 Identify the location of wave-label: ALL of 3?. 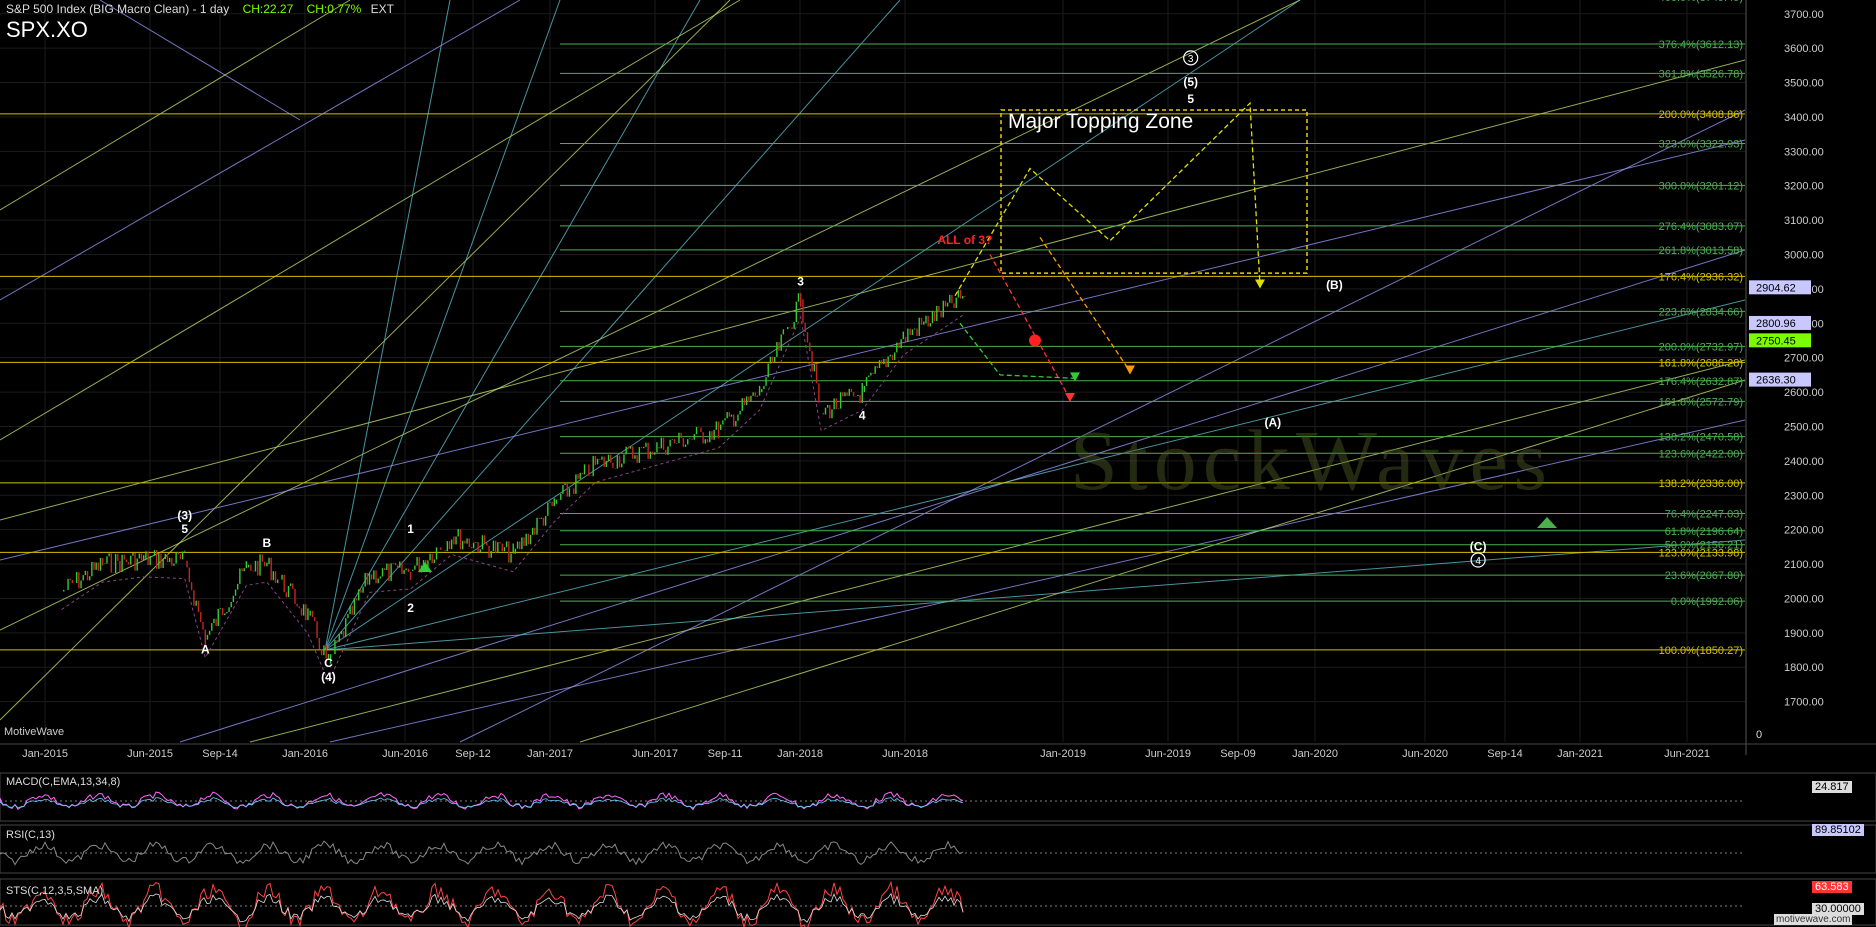
(964, 240).